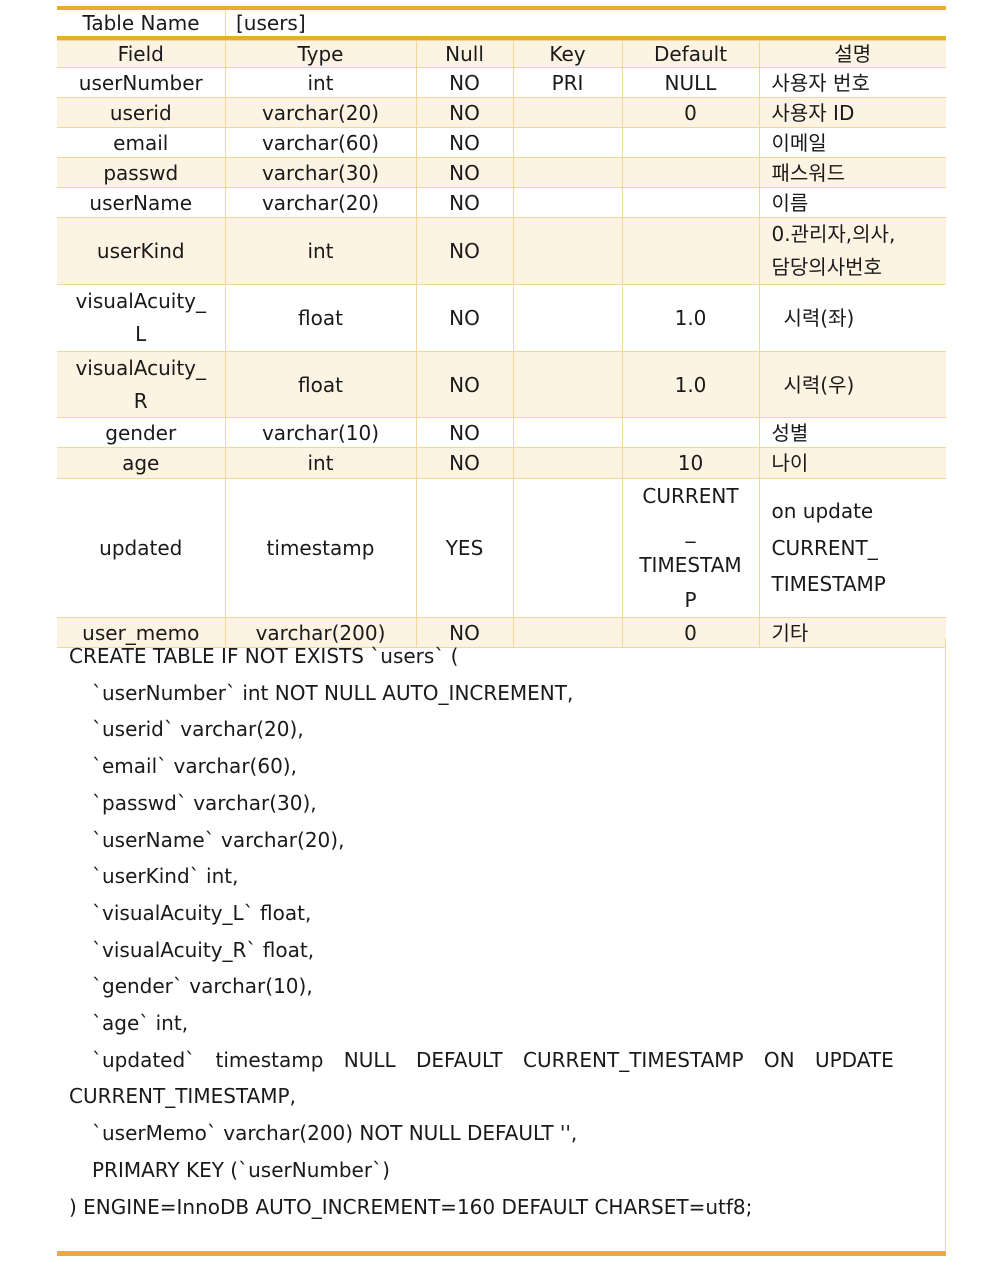 The width and height of the screenshot is (986, 1265). Describe the element at coordinates (852, 54) in the screenshot. I see `col-header-description: 설명` at that location.